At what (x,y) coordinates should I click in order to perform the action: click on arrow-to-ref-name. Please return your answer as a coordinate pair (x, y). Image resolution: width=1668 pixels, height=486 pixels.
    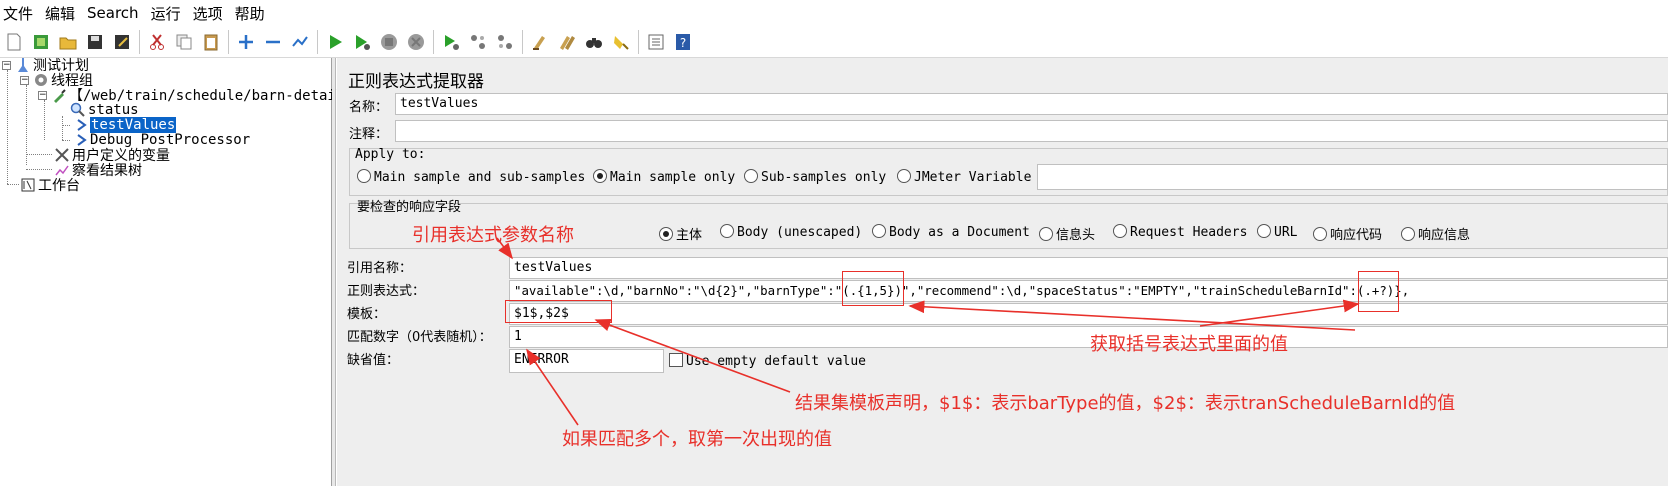
    Looking at the image, I should click on (504, 248).